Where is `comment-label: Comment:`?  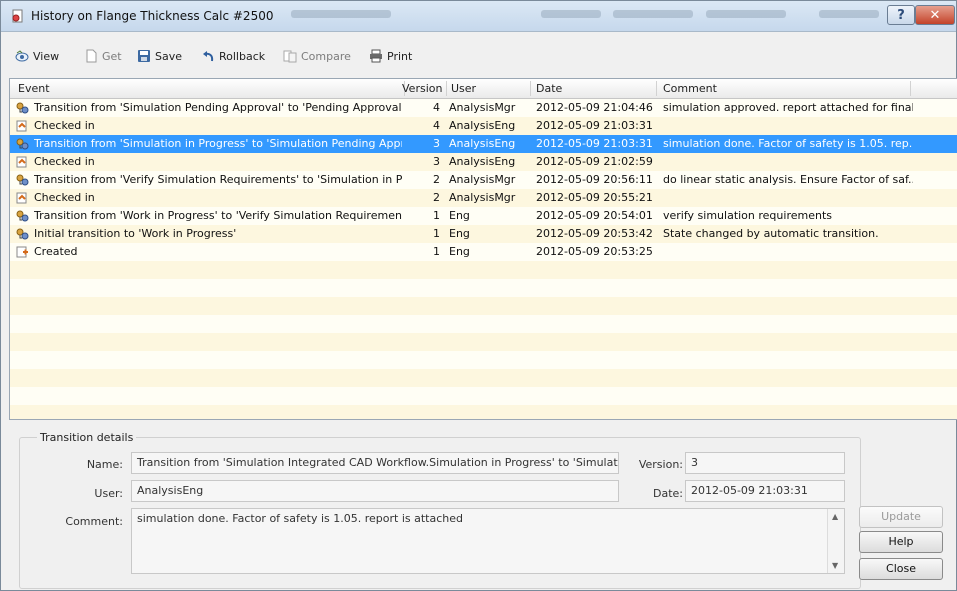
comment-label: Comment: is located at coordinates (94, 521).